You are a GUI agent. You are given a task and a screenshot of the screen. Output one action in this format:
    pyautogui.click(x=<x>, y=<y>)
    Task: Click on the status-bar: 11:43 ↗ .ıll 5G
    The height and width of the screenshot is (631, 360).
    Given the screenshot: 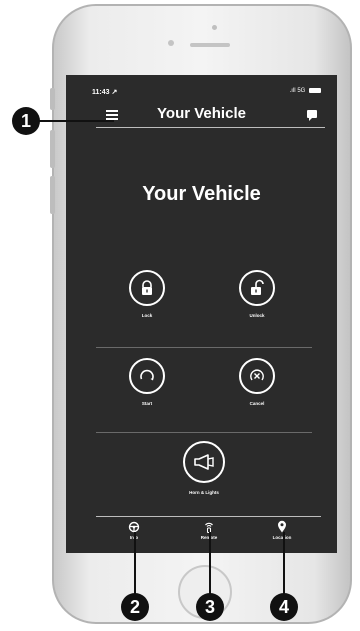 What is the action you would take?
    pyautogui.click(x=201, y=94)
    